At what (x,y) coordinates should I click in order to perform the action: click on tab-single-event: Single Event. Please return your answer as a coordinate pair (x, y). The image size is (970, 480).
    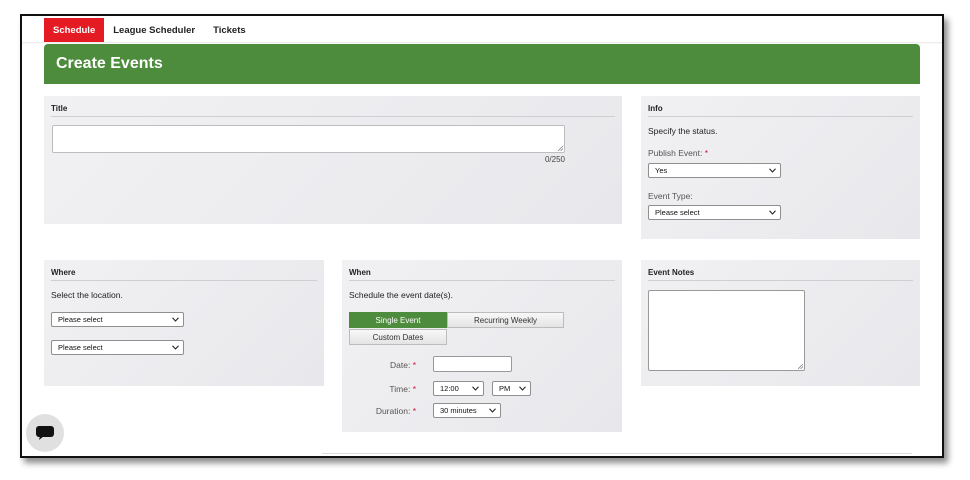
    Looking at the image, I should click on (398, 320).